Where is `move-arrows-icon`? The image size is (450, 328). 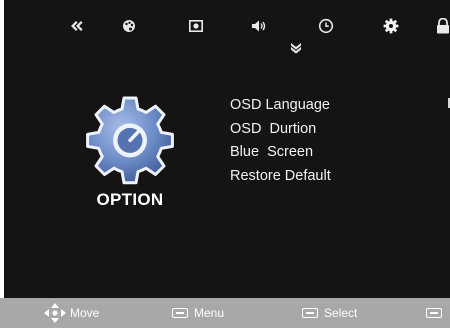 move-arrows-icon is located at coordinates (55, 313).